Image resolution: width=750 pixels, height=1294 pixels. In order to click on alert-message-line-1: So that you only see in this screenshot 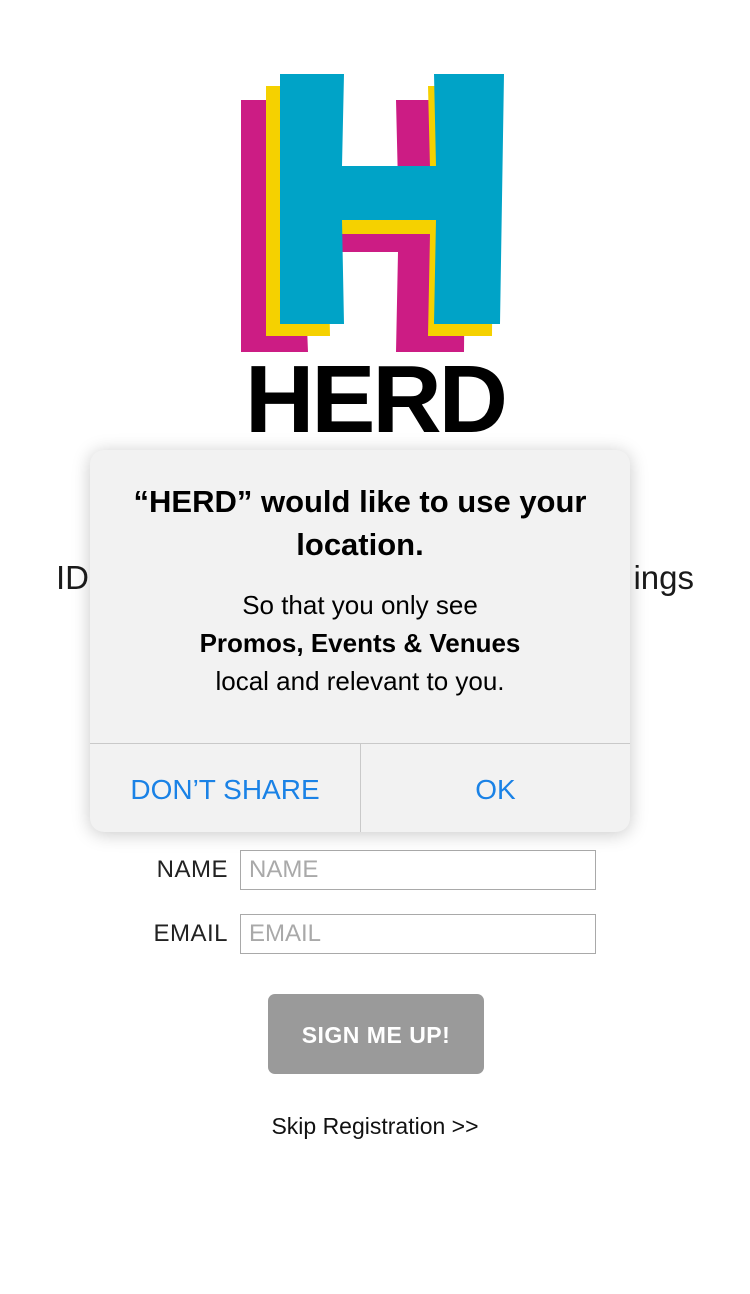, I will do `click(360, 605)`.